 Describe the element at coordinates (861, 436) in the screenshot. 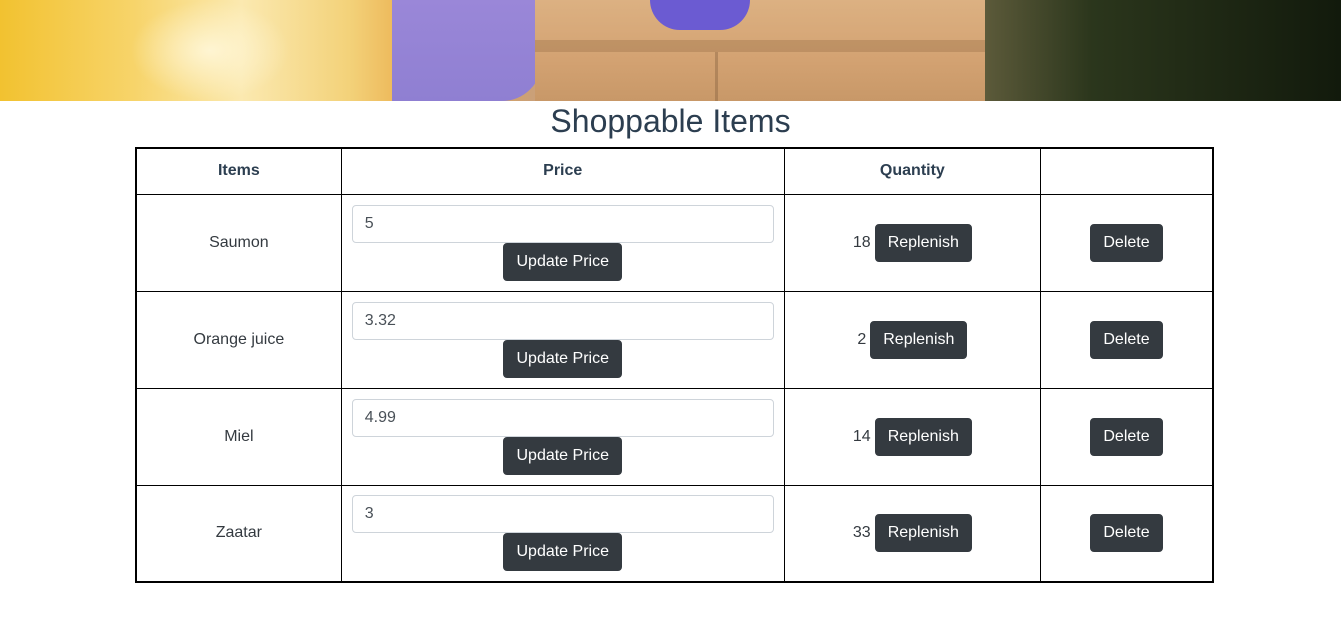

I see `quantity-value: 14` at that location.